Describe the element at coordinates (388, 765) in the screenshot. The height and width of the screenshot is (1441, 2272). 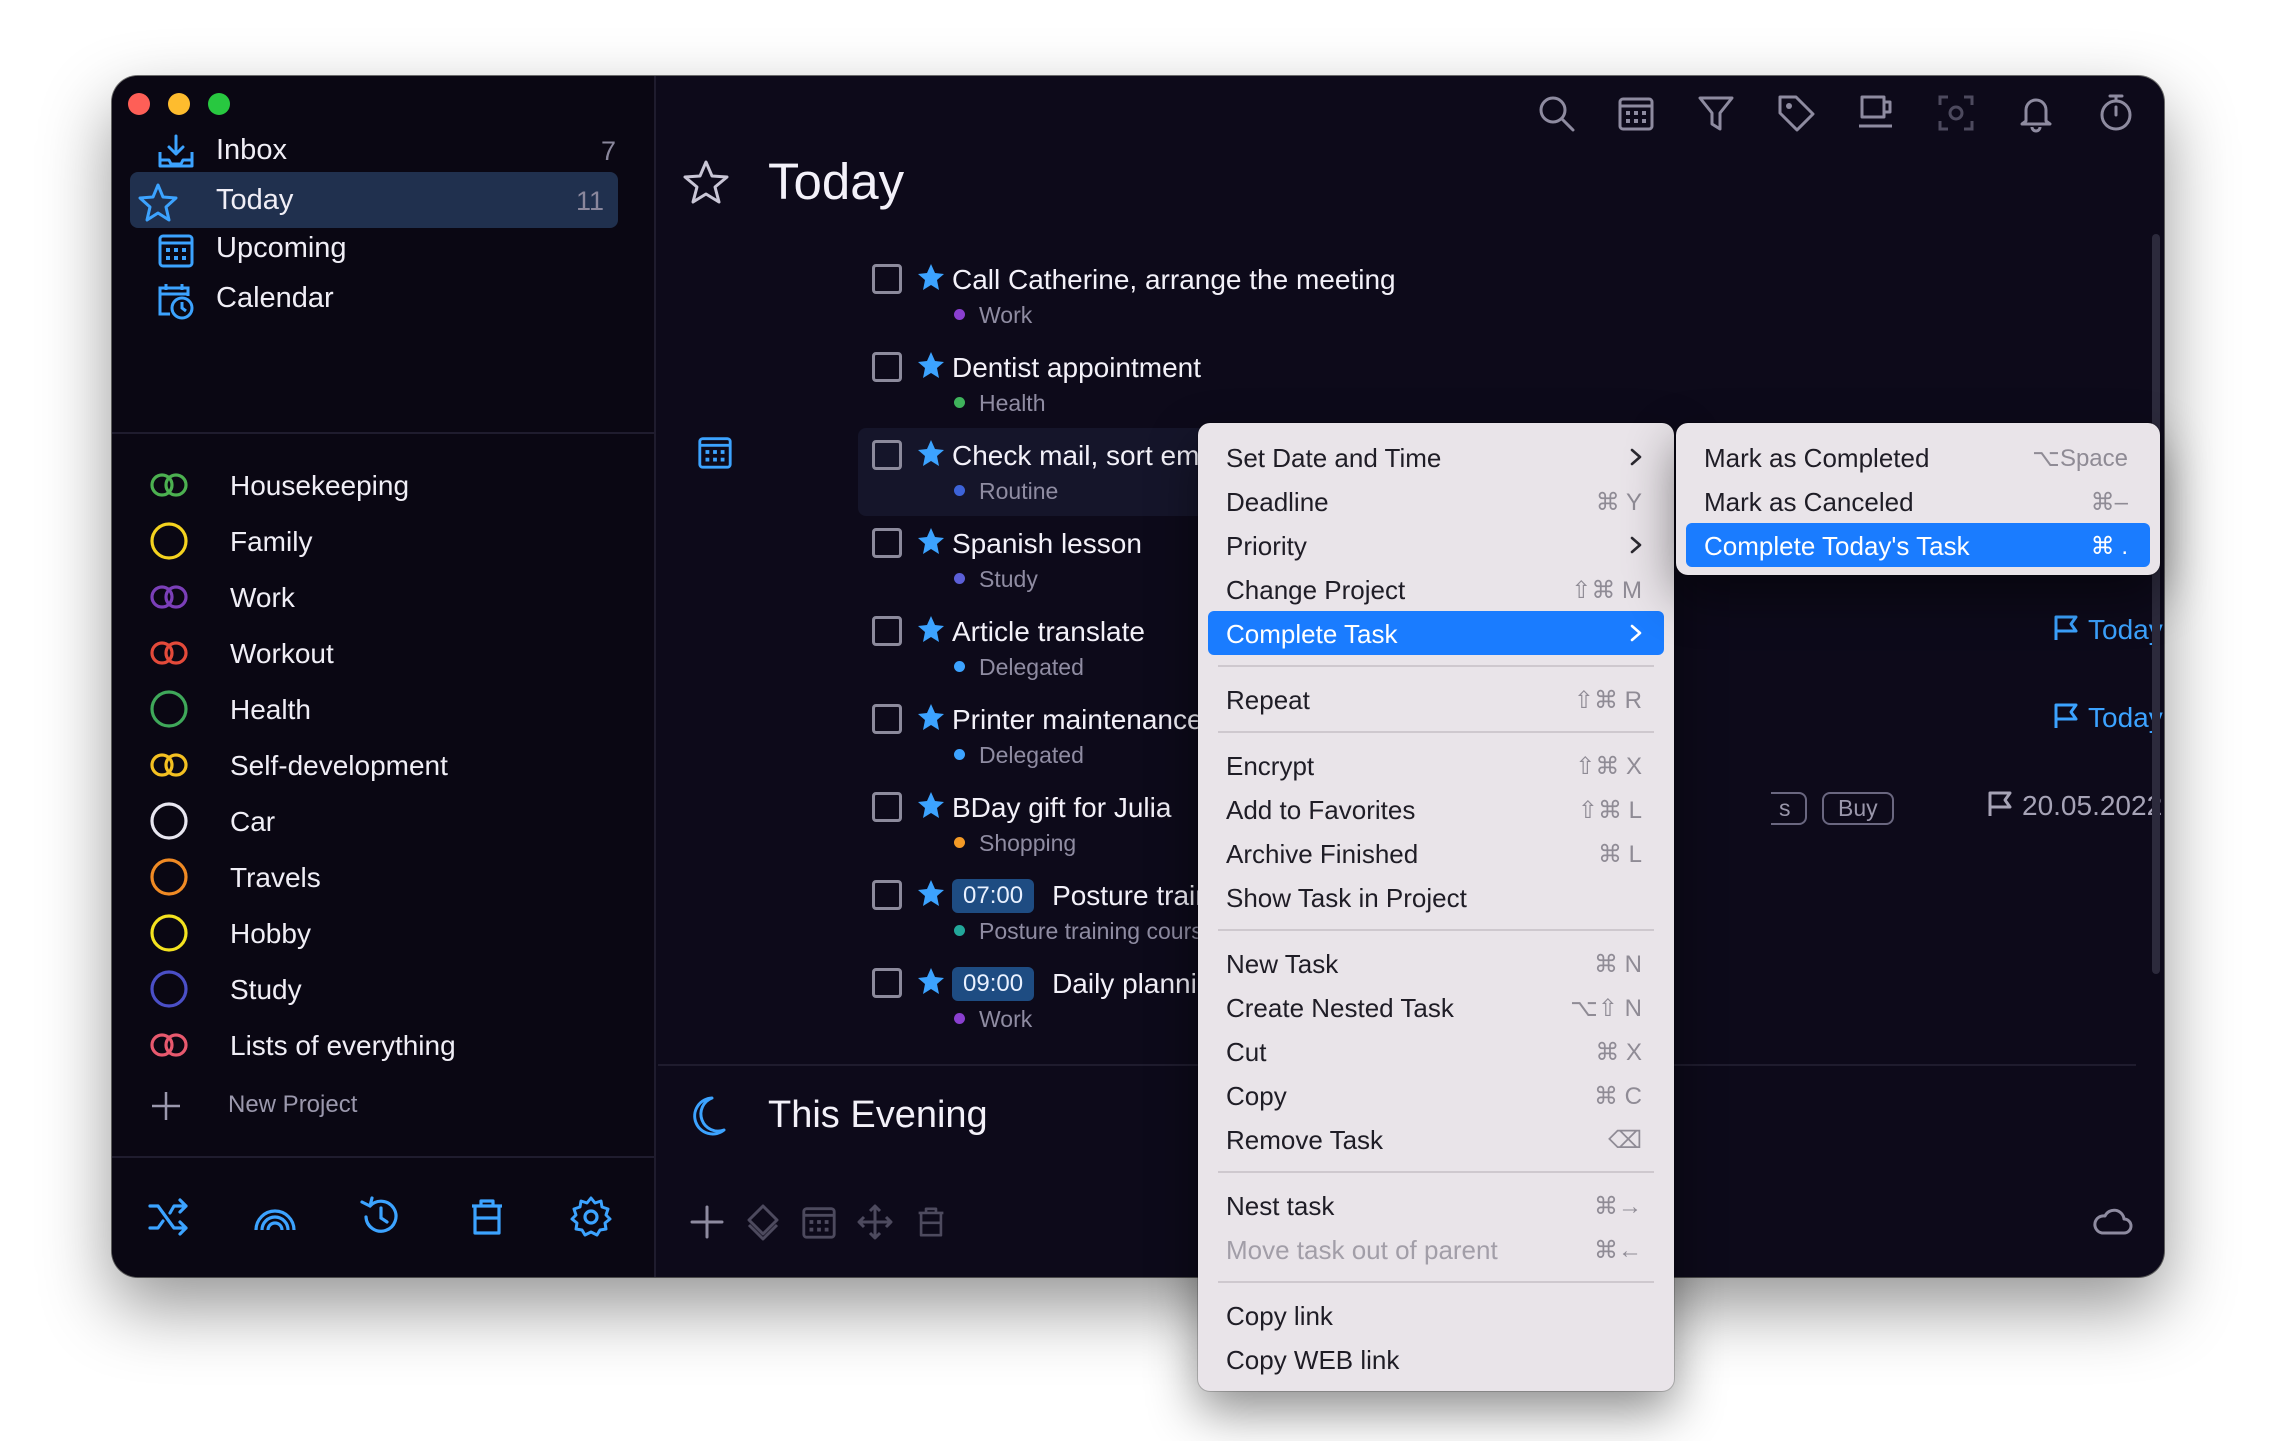
I see `sidebar-project-self-development: Self-development` at that location.